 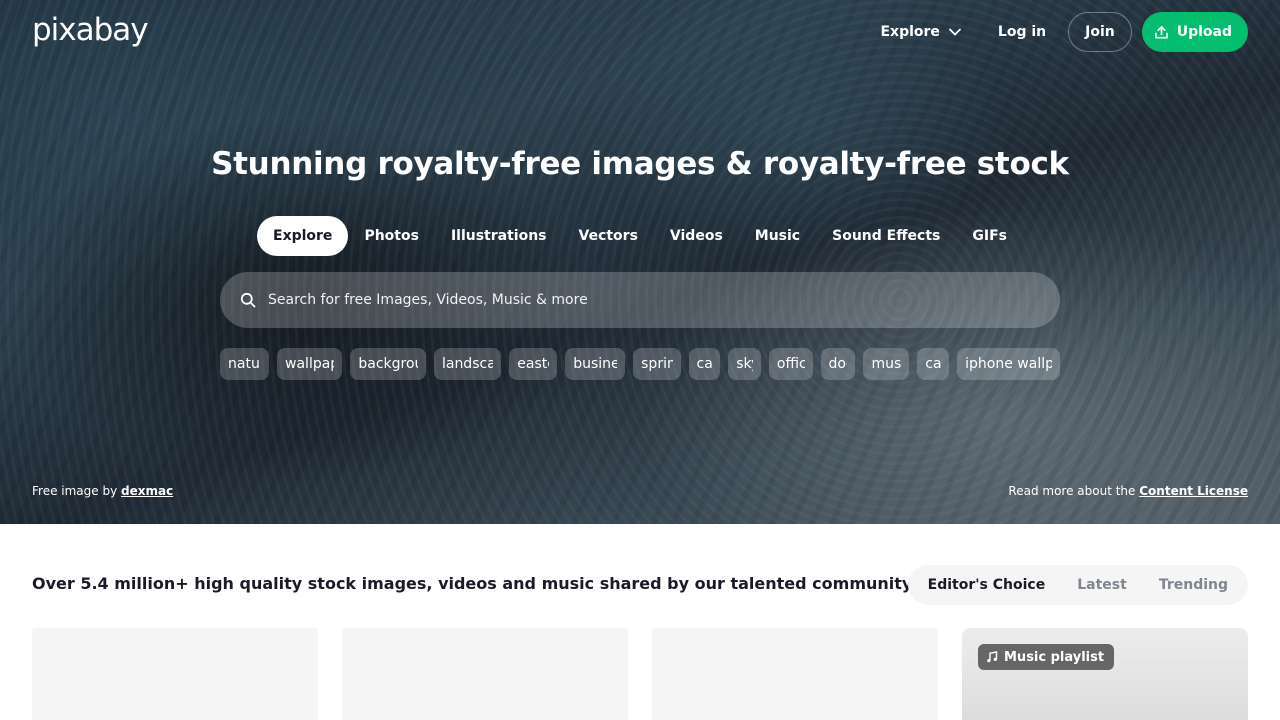 I want to click on license-prefix: Read more about the, so click(x=1074, y=491).